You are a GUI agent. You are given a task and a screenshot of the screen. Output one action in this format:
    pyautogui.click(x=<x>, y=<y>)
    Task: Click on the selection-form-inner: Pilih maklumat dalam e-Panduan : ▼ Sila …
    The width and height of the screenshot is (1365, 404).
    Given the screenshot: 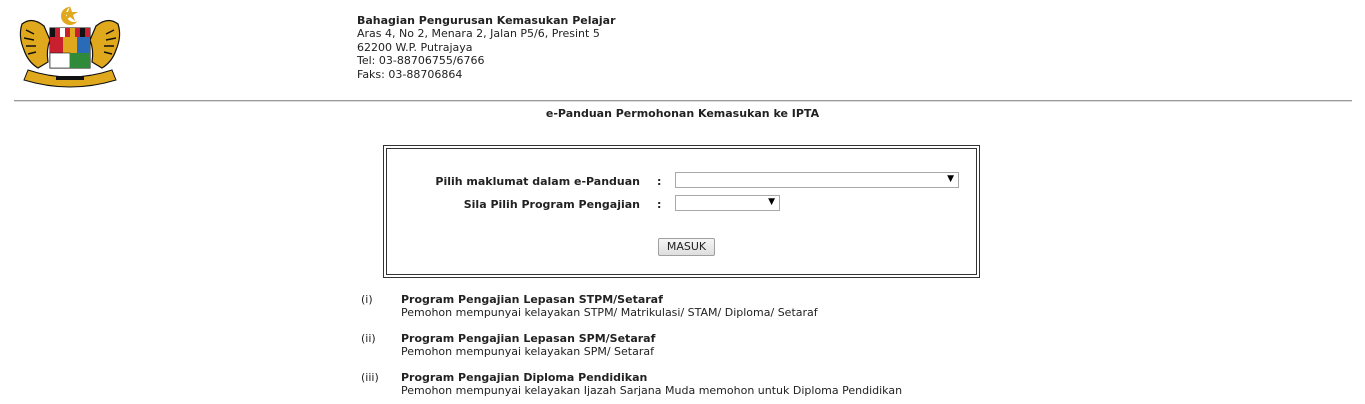 What is the action you would take?
    pyautogui.click(x=681, y=211)
    